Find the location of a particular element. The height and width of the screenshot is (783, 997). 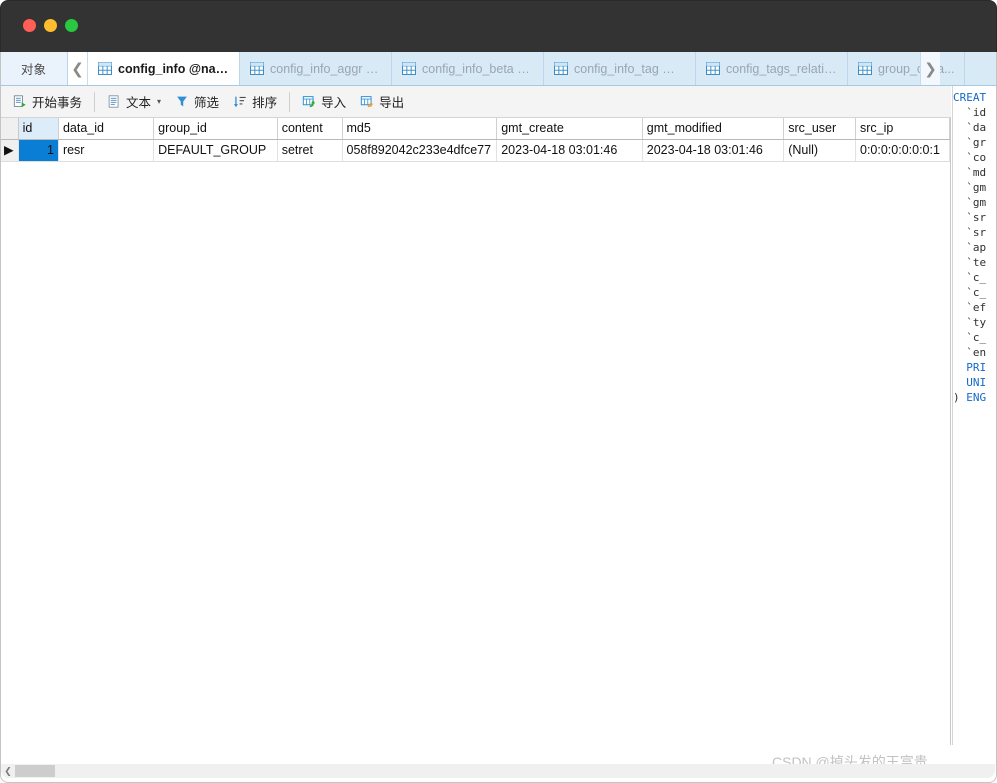

objects-label: 对象 is located at coordinates (33, 70).